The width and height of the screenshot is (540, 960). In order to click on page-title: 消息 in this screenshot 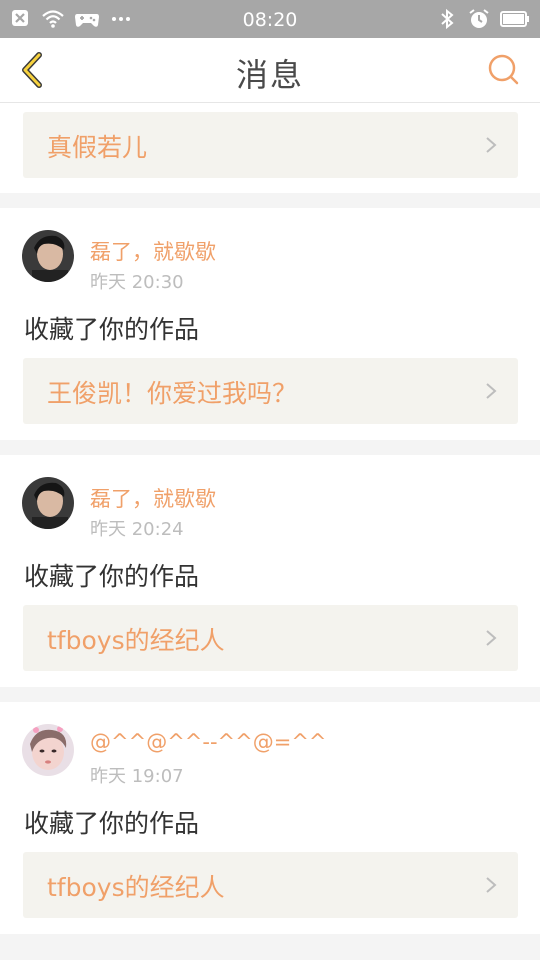, I will do `click(269, 75)`.